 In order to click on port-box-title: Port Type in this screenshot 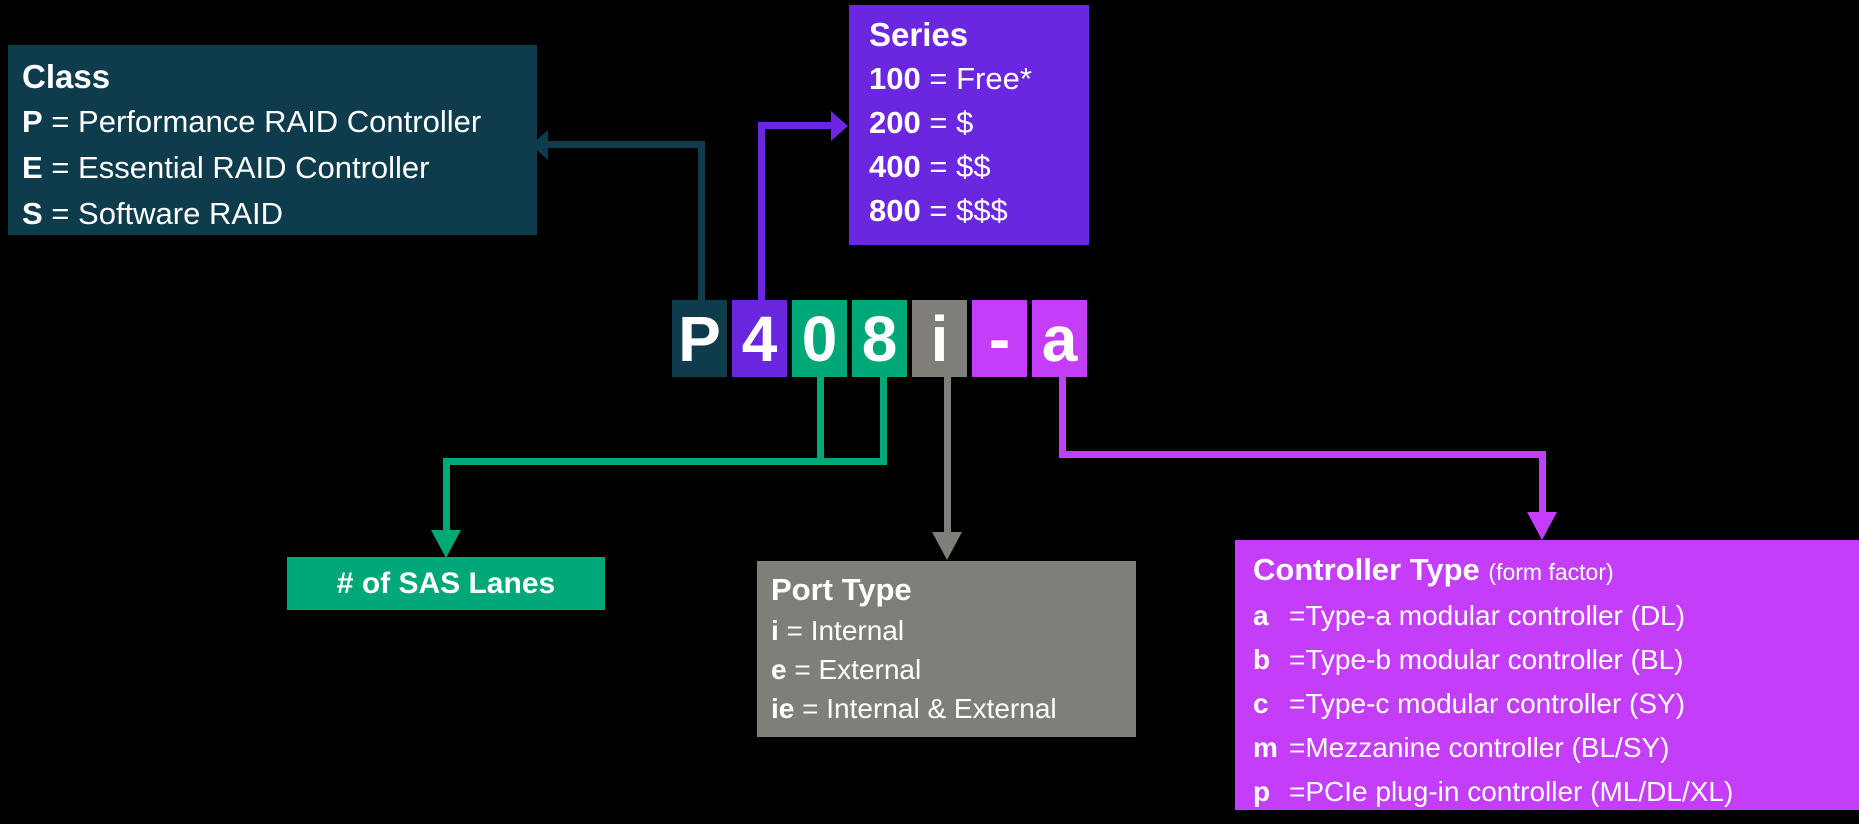, I will do `click(841, 589)`.